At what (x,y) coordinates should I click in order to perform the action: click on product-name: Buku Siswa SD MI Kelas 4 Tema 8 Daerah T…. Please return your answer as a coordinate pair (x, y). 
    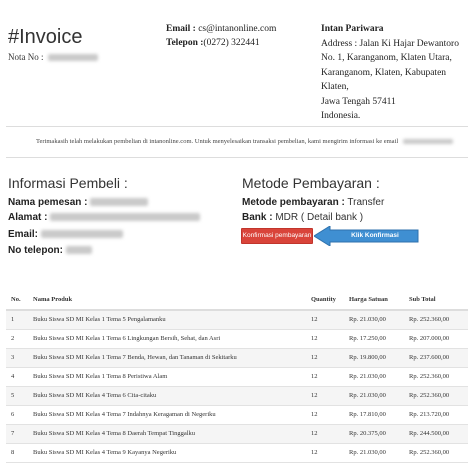
    Looking at the image, I should click on (167, 434).